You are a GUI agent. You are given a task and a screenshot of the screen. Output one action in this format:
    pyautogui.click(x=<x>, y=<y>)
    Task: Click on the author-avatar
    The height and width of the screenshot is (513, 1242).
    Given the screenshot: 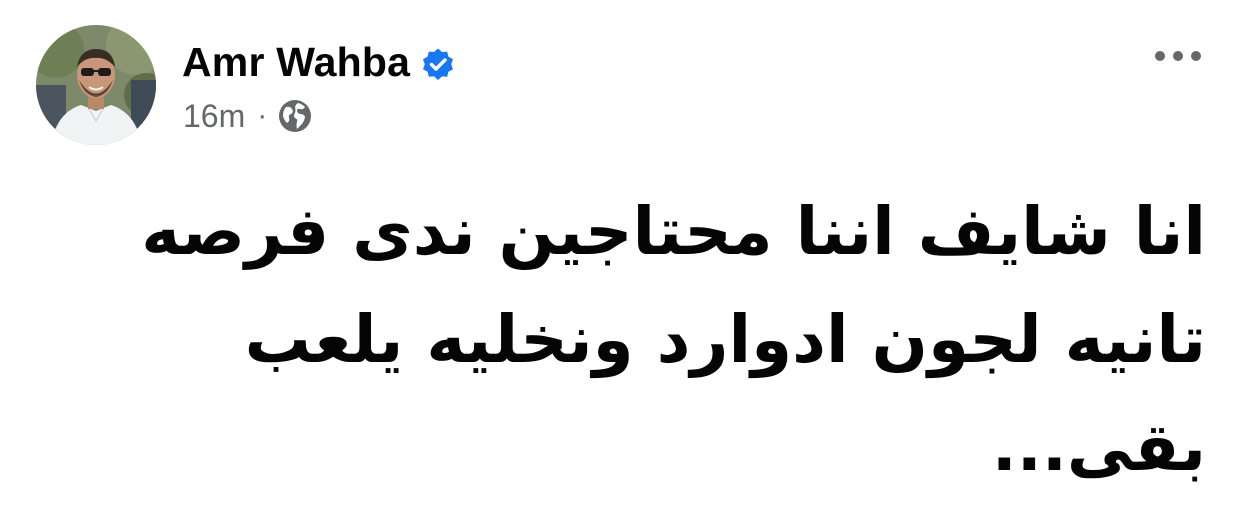 What is the action you would take?
    pyautogui.click(x=96, y=85)
    